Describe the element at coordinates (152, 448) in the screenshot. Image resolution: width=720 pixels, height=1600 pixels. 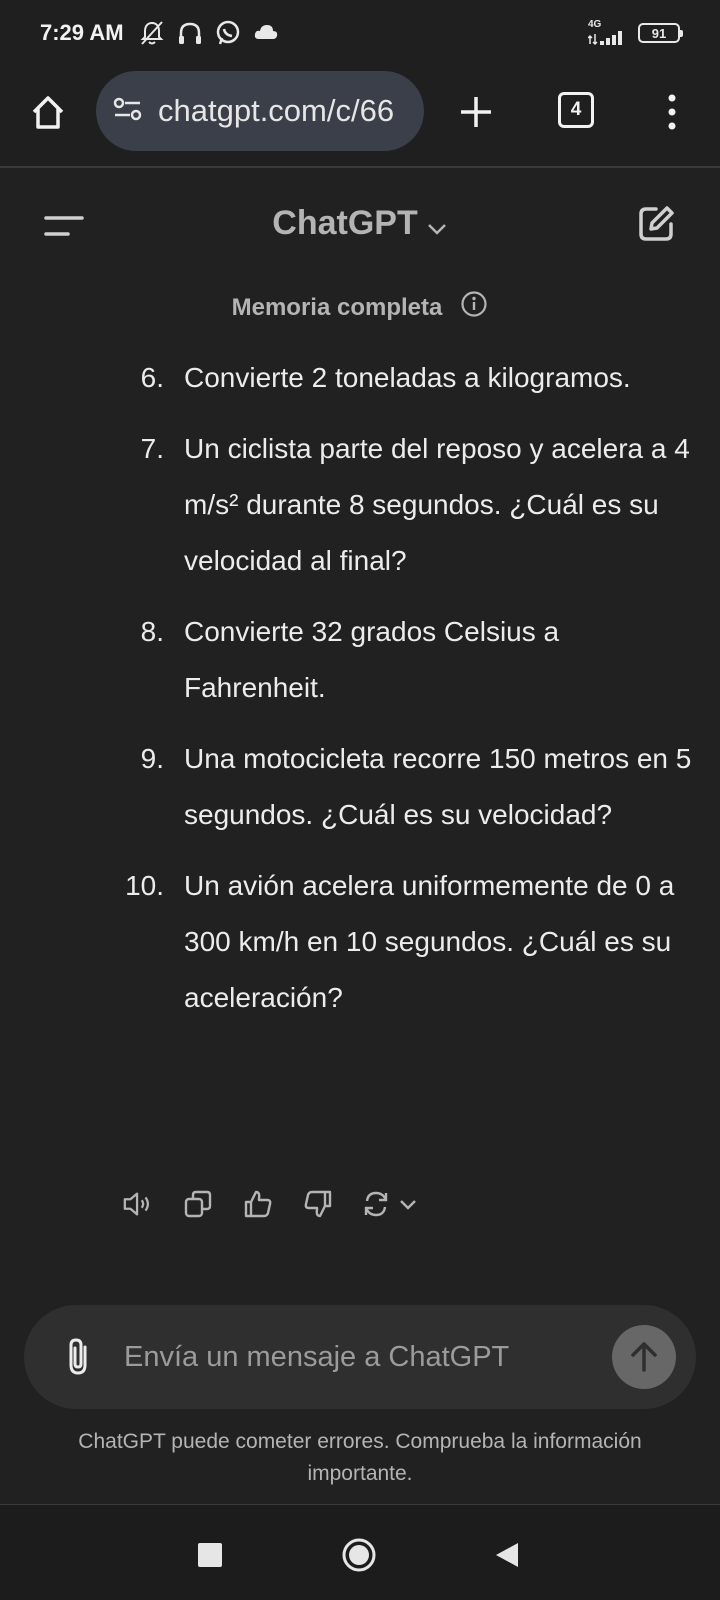
I see `list-item-number: 7.` at that location.